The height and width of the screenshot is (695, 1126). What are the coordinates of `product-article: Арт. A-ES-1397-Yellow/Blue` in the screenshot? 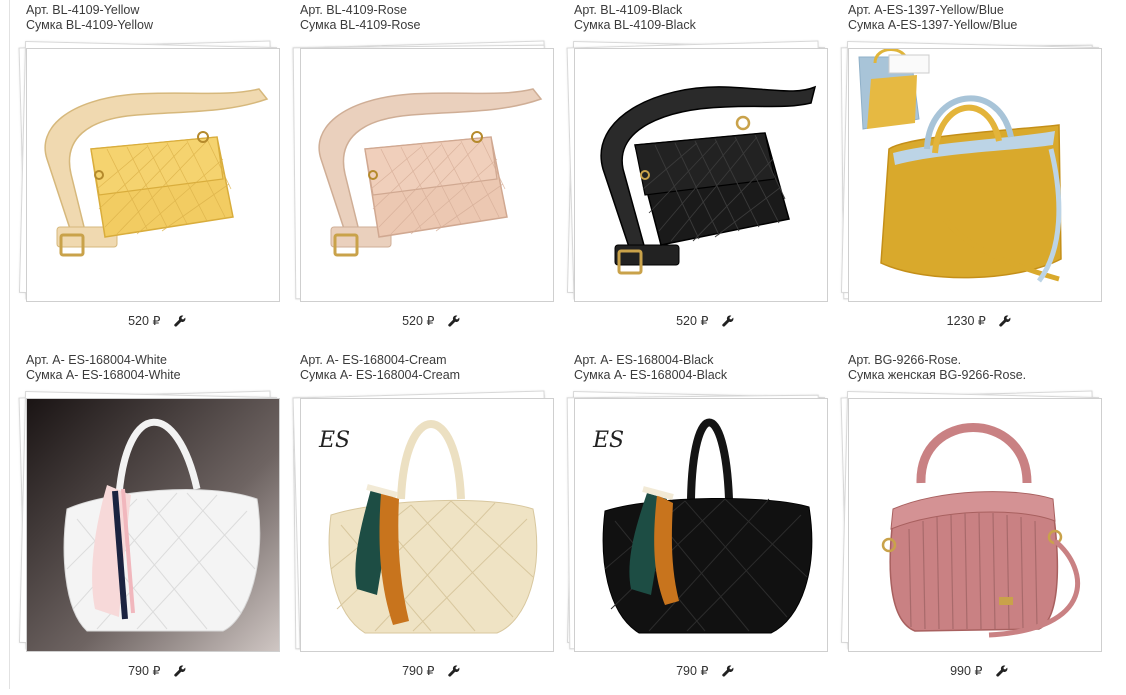 It's located at (926, 10).